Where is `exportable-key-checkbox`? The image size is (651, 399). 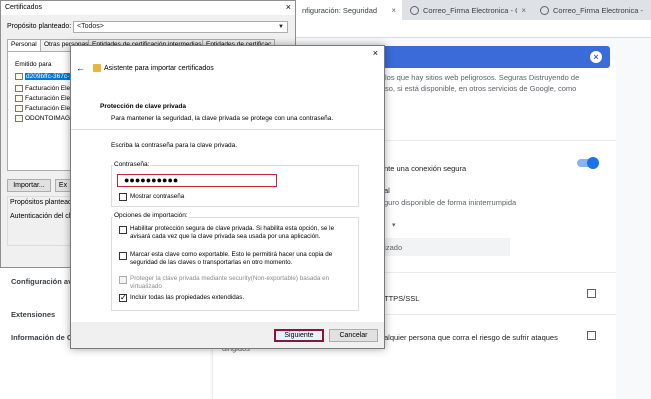
exportable-key-checkbox is located at coordinates (123, 256).